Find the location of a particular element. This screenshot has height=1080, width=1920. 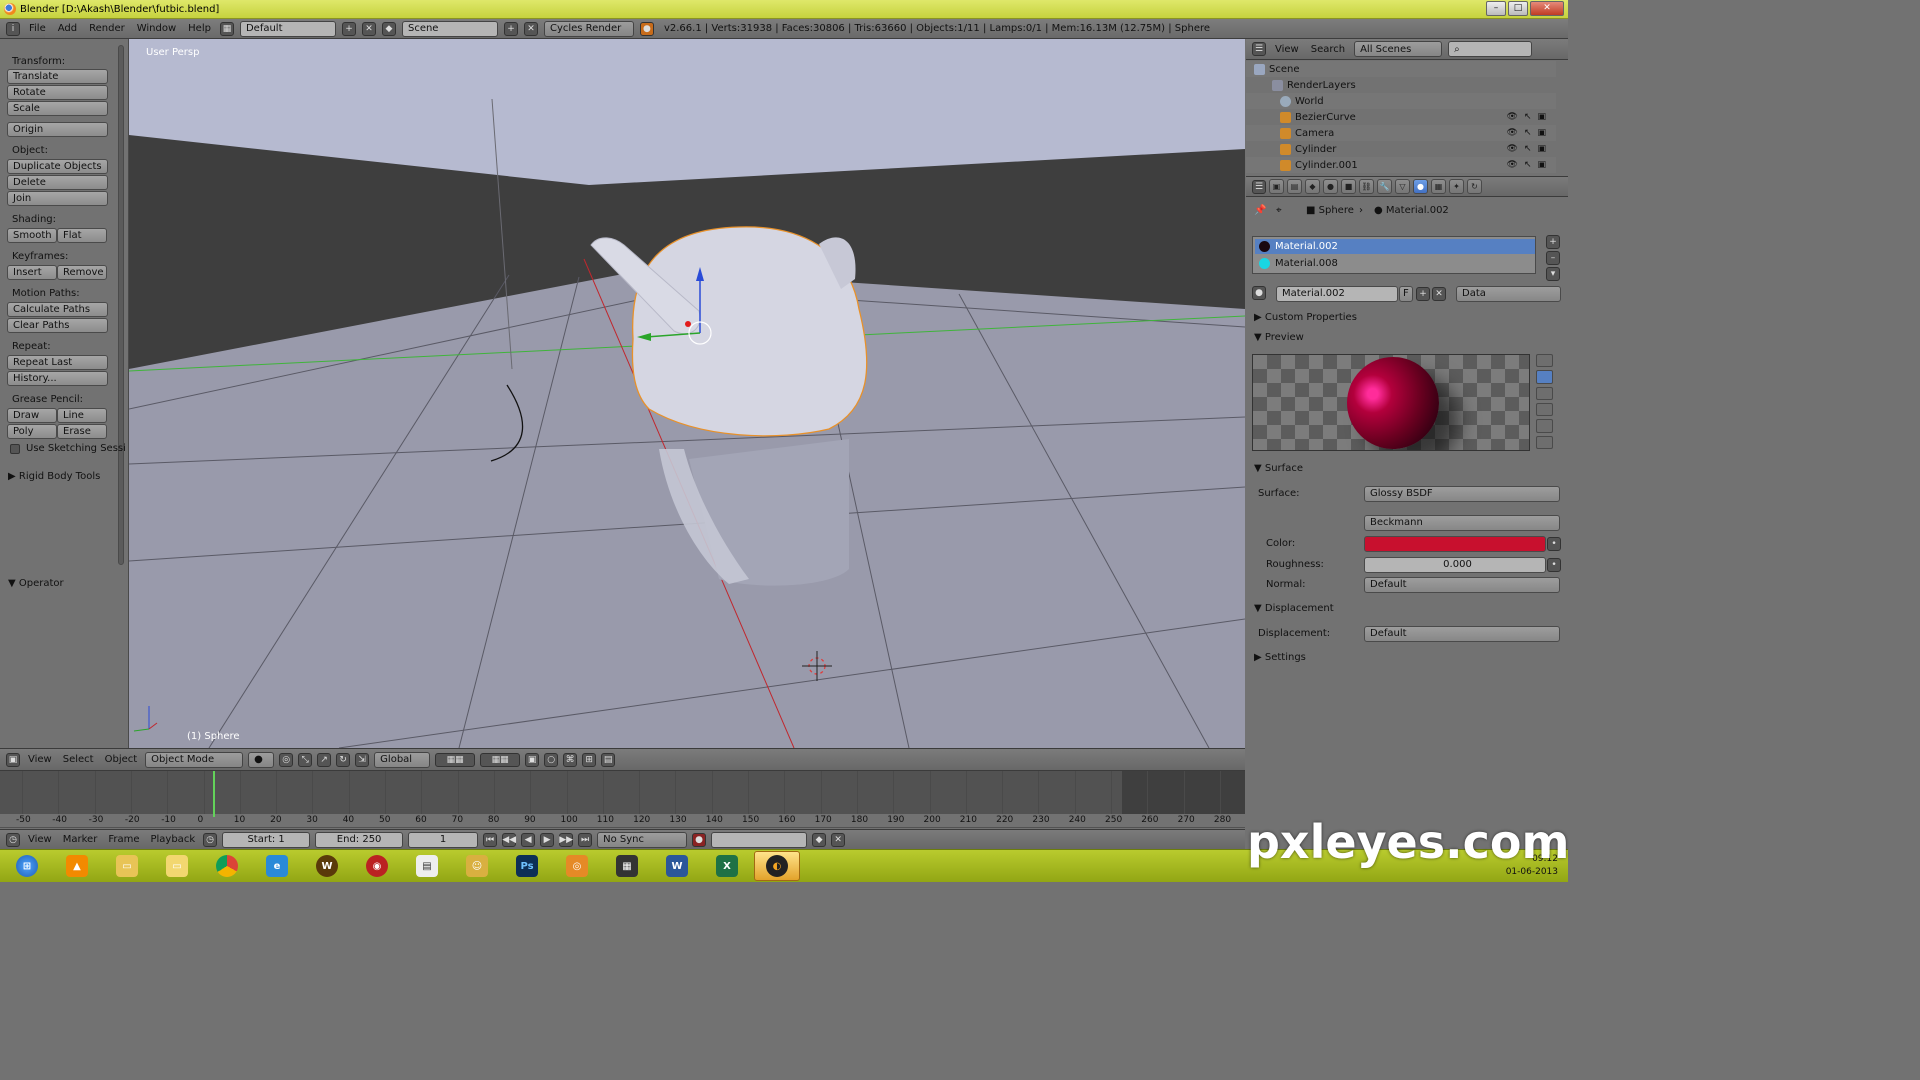

insert-keyframe-button: Insert is located at coordinates (32, 272).